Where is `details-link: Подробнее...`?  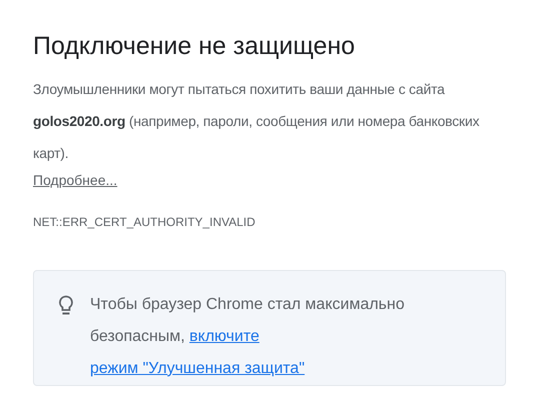
details-link: Подробнее... is located at coordinates (75, 179).